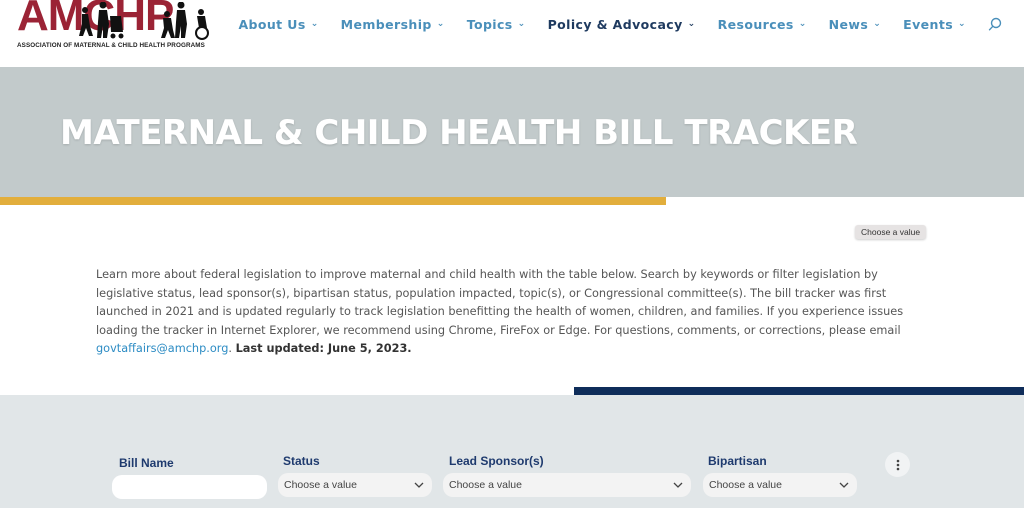  I want to click on last-updated: Last updated: June 5, 2023., so click(323, 348).